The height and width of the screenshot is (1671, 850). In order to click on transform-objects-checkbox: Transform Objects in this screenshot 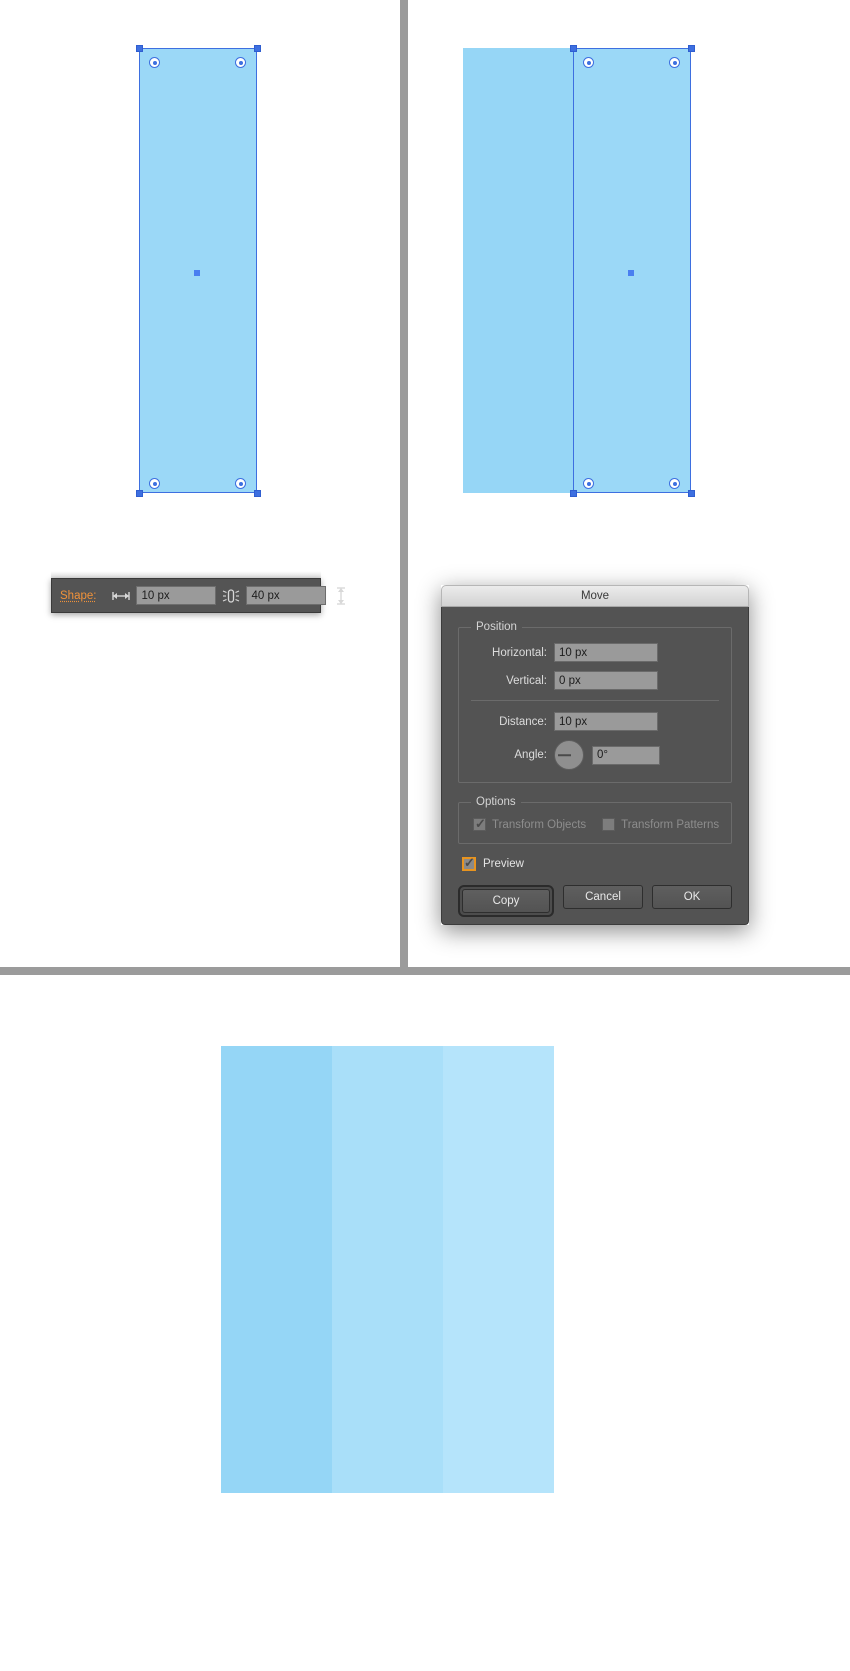, I will do `click(530, 824)`.